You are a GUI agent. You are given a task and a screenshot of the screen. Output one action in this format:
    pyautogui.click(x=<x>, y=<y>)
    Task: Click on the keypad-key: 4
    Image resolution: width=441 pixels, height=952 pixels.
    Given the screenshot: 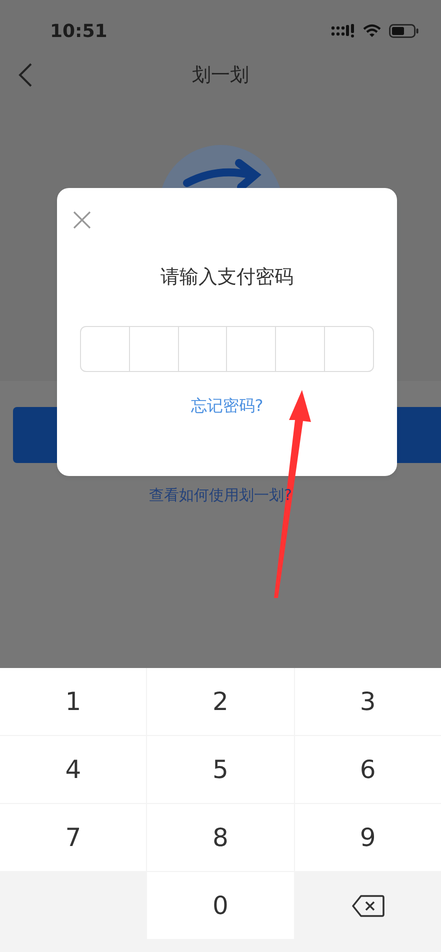 What is the action you would take?
    pyautogui.click(x=73, y=769)
    